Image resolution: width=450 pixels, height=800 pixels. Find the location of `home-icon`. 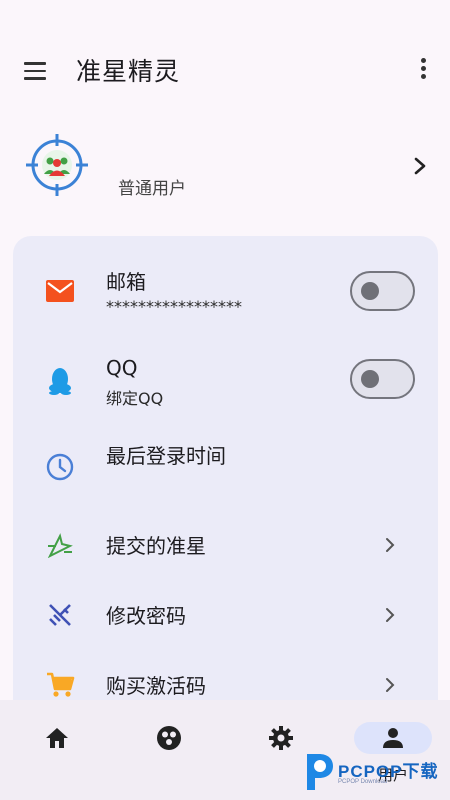

home-icon is located at coordinates (57, 738).